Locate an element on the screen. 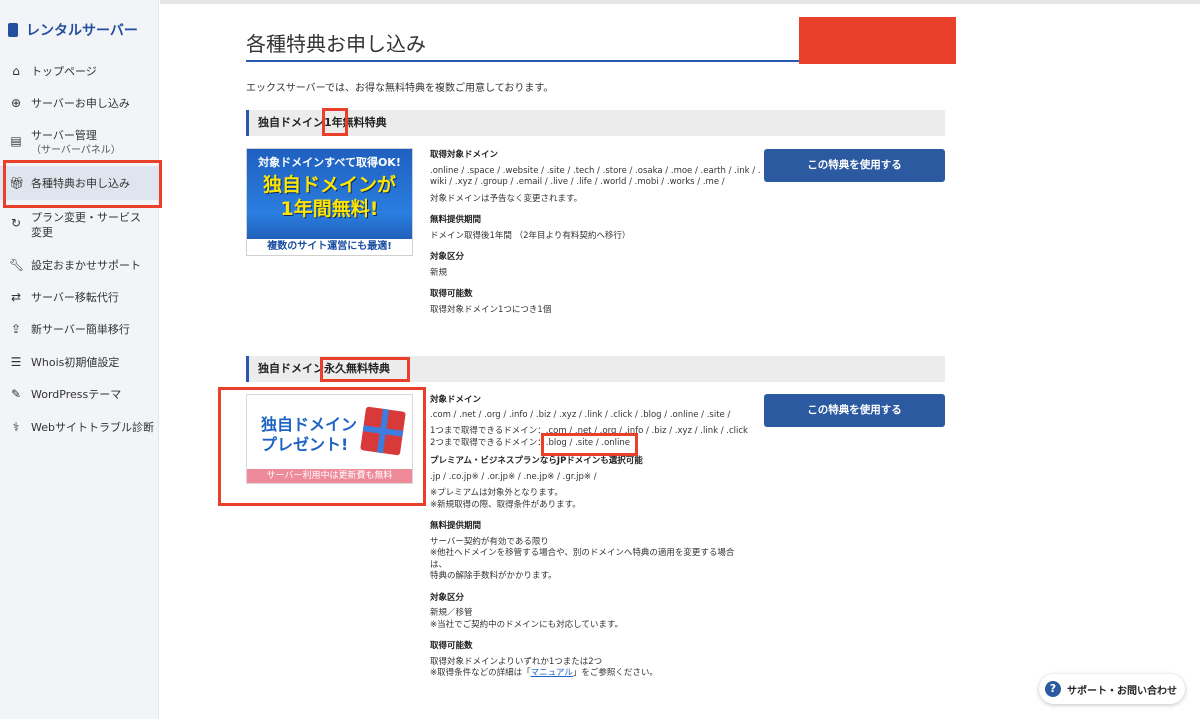  diagnosis-icon: ⚕ is located at coordinates (16, 427).